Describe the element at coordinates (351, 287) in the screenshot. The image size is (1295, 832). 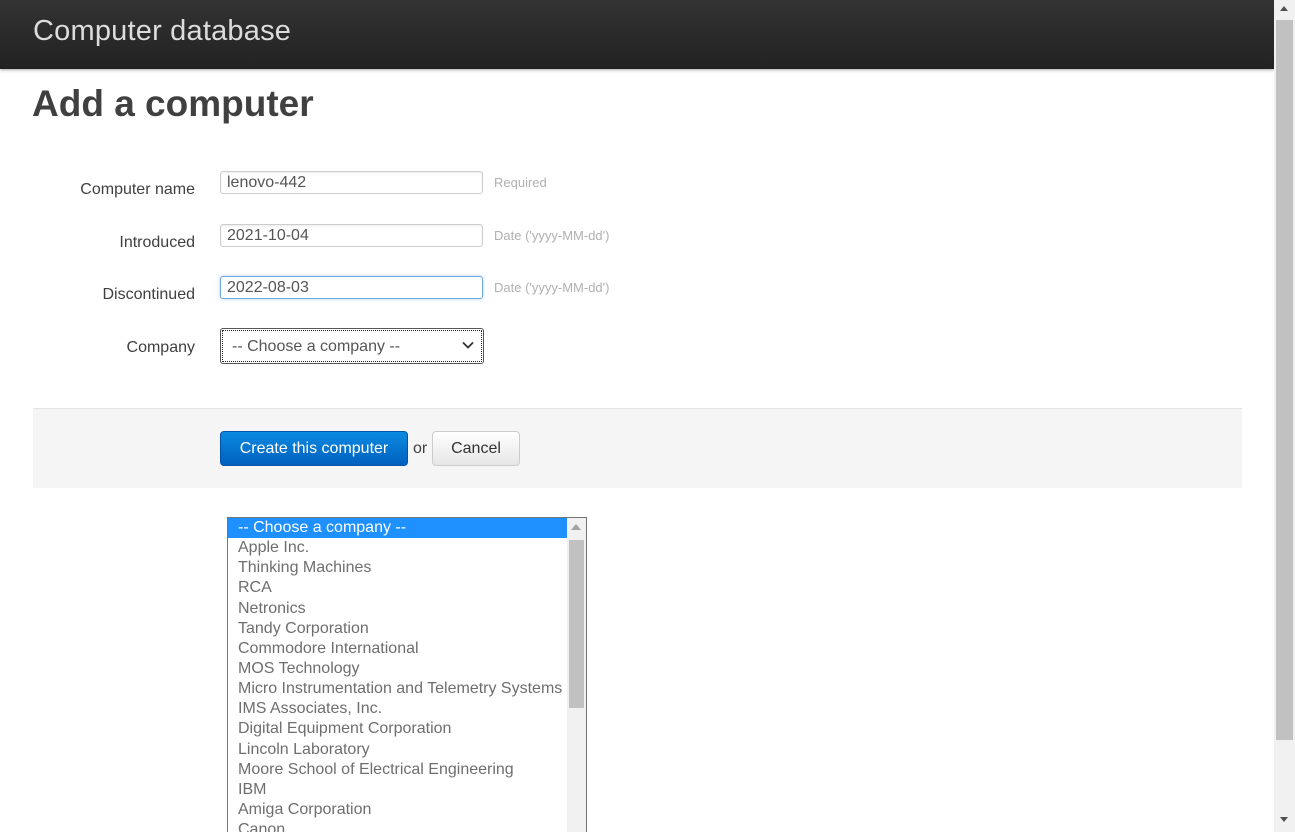
I see `discontinued-input` at that location.